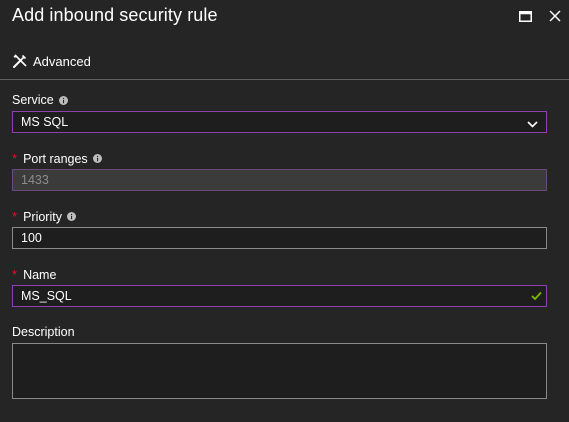 This screenshot has width=569, height=422. What do you see at coordinates (45, 122) in the screenshot?
I see `service-select-value: MS SQL` at bounding box center [45, 122].